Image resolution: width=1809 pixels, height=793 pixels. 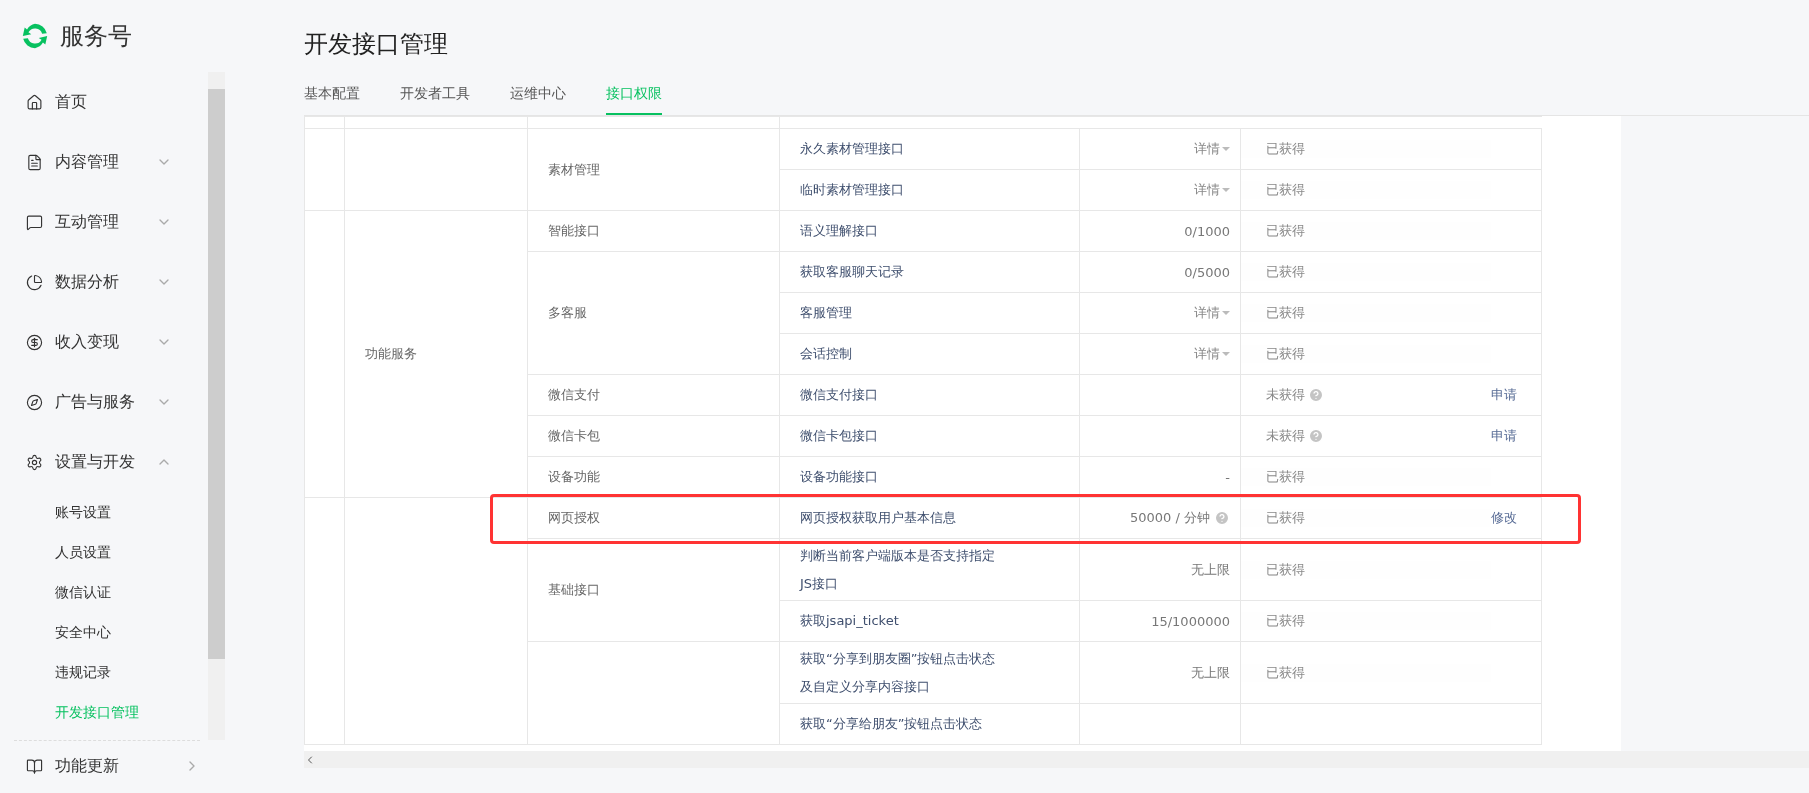 I want to click on logo-icon, so click(x=35, y=36).